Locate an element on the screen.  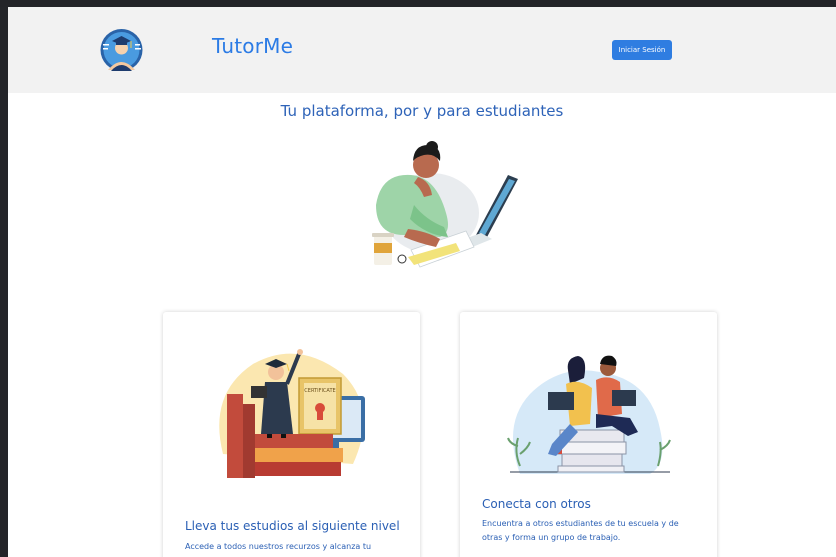
window-frame-left is located at coordinates (4, 282).